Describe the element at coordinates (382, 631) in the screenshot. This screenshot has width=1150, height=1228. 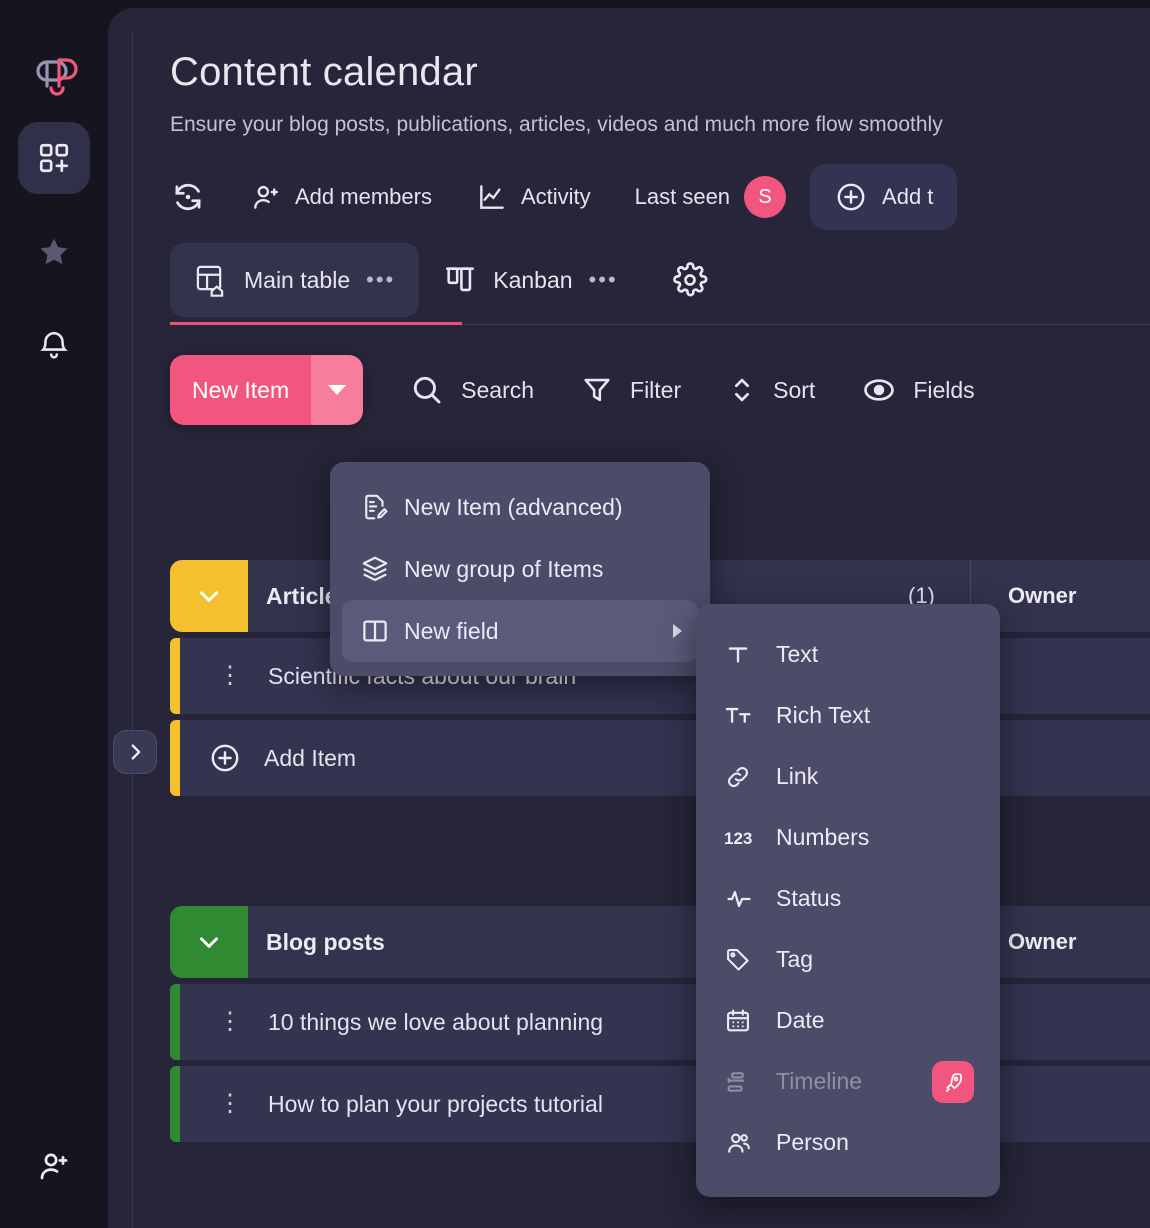
I see `columns-icon` at that location.